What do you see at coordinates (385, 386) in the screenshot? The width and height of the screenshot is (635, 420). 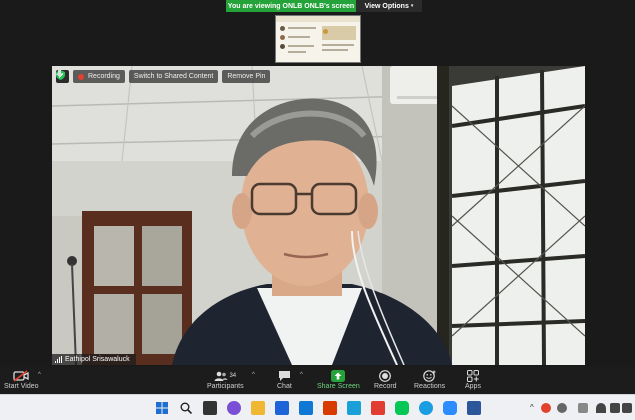 I see `record-label: Record` at bounding box center [385, 386].